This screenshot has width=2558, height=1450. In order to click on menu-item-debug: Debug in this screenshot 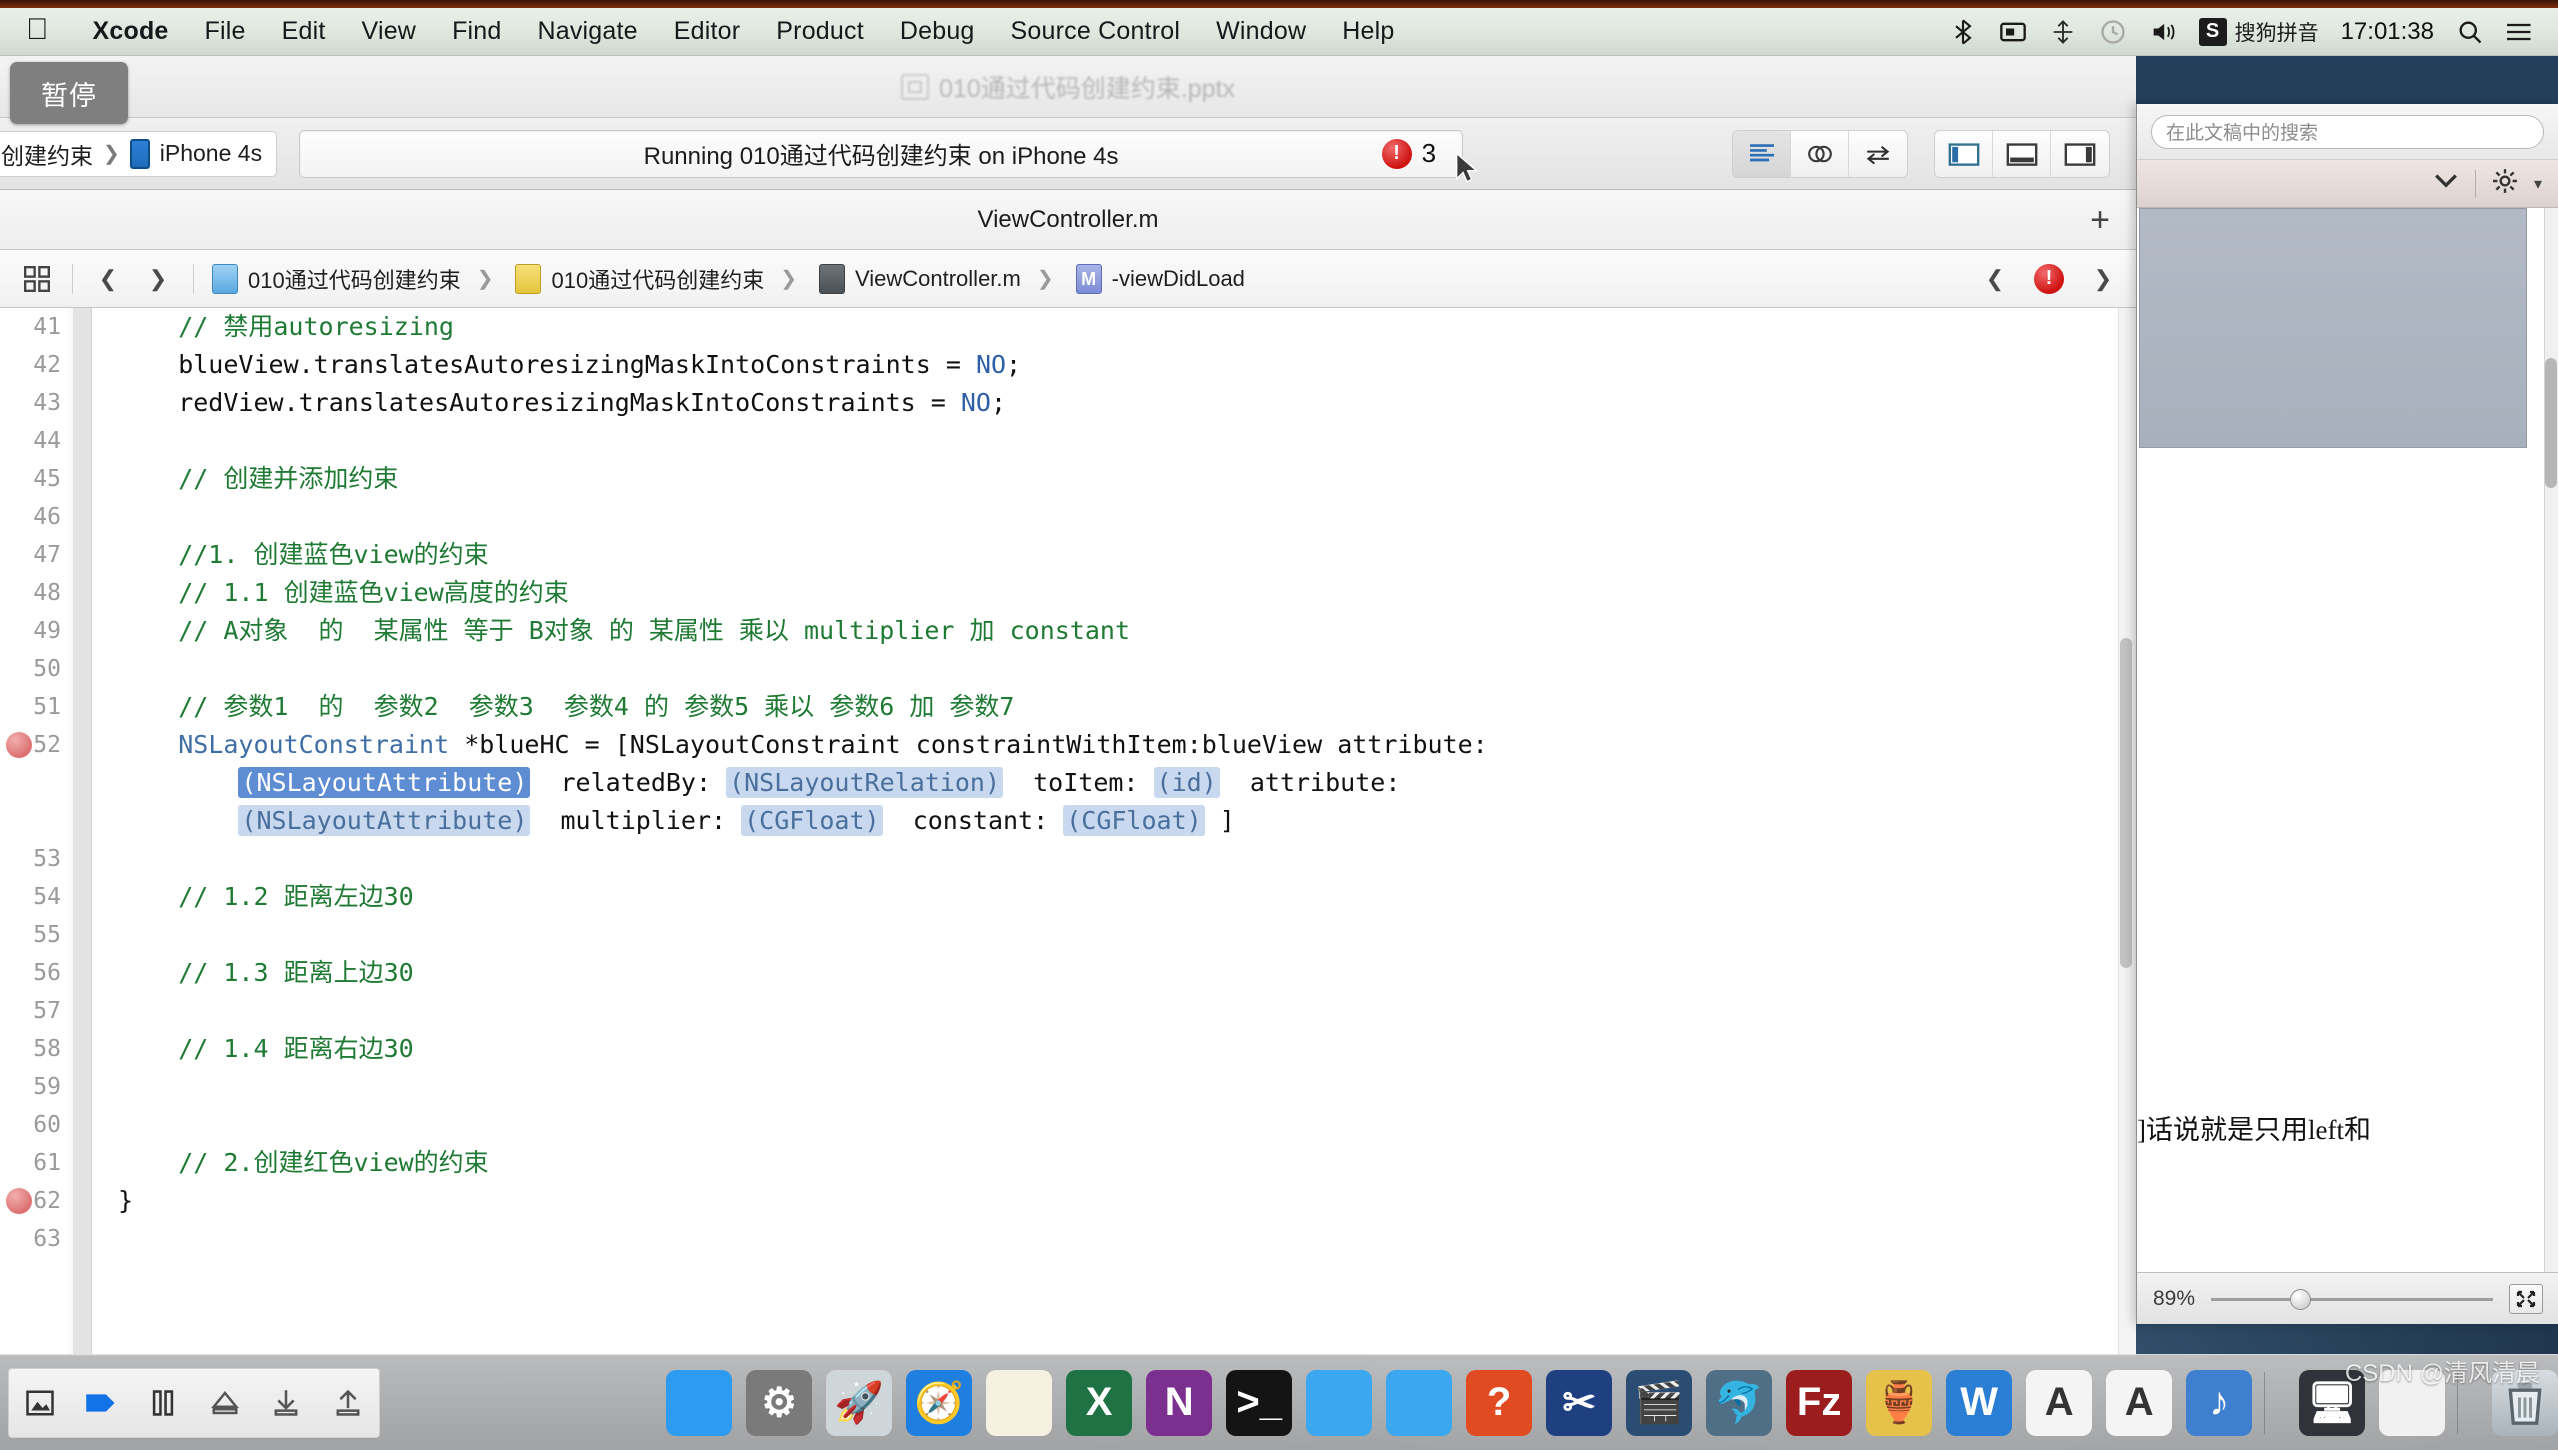, I will do `click(937, 31)`.